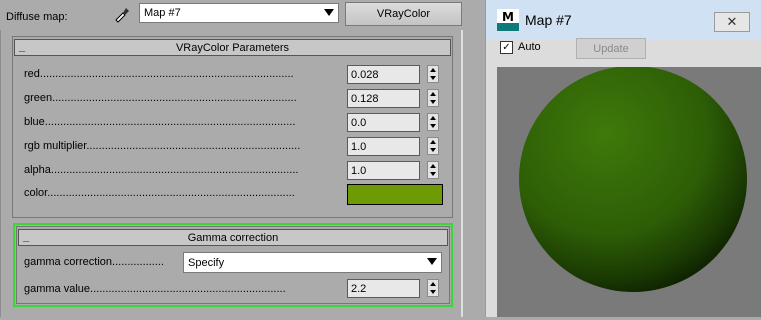  What do you see at coordinates (239, 13) in the screenshot?
I see `map-combo: Map #7` at bounding box center [239, 13].